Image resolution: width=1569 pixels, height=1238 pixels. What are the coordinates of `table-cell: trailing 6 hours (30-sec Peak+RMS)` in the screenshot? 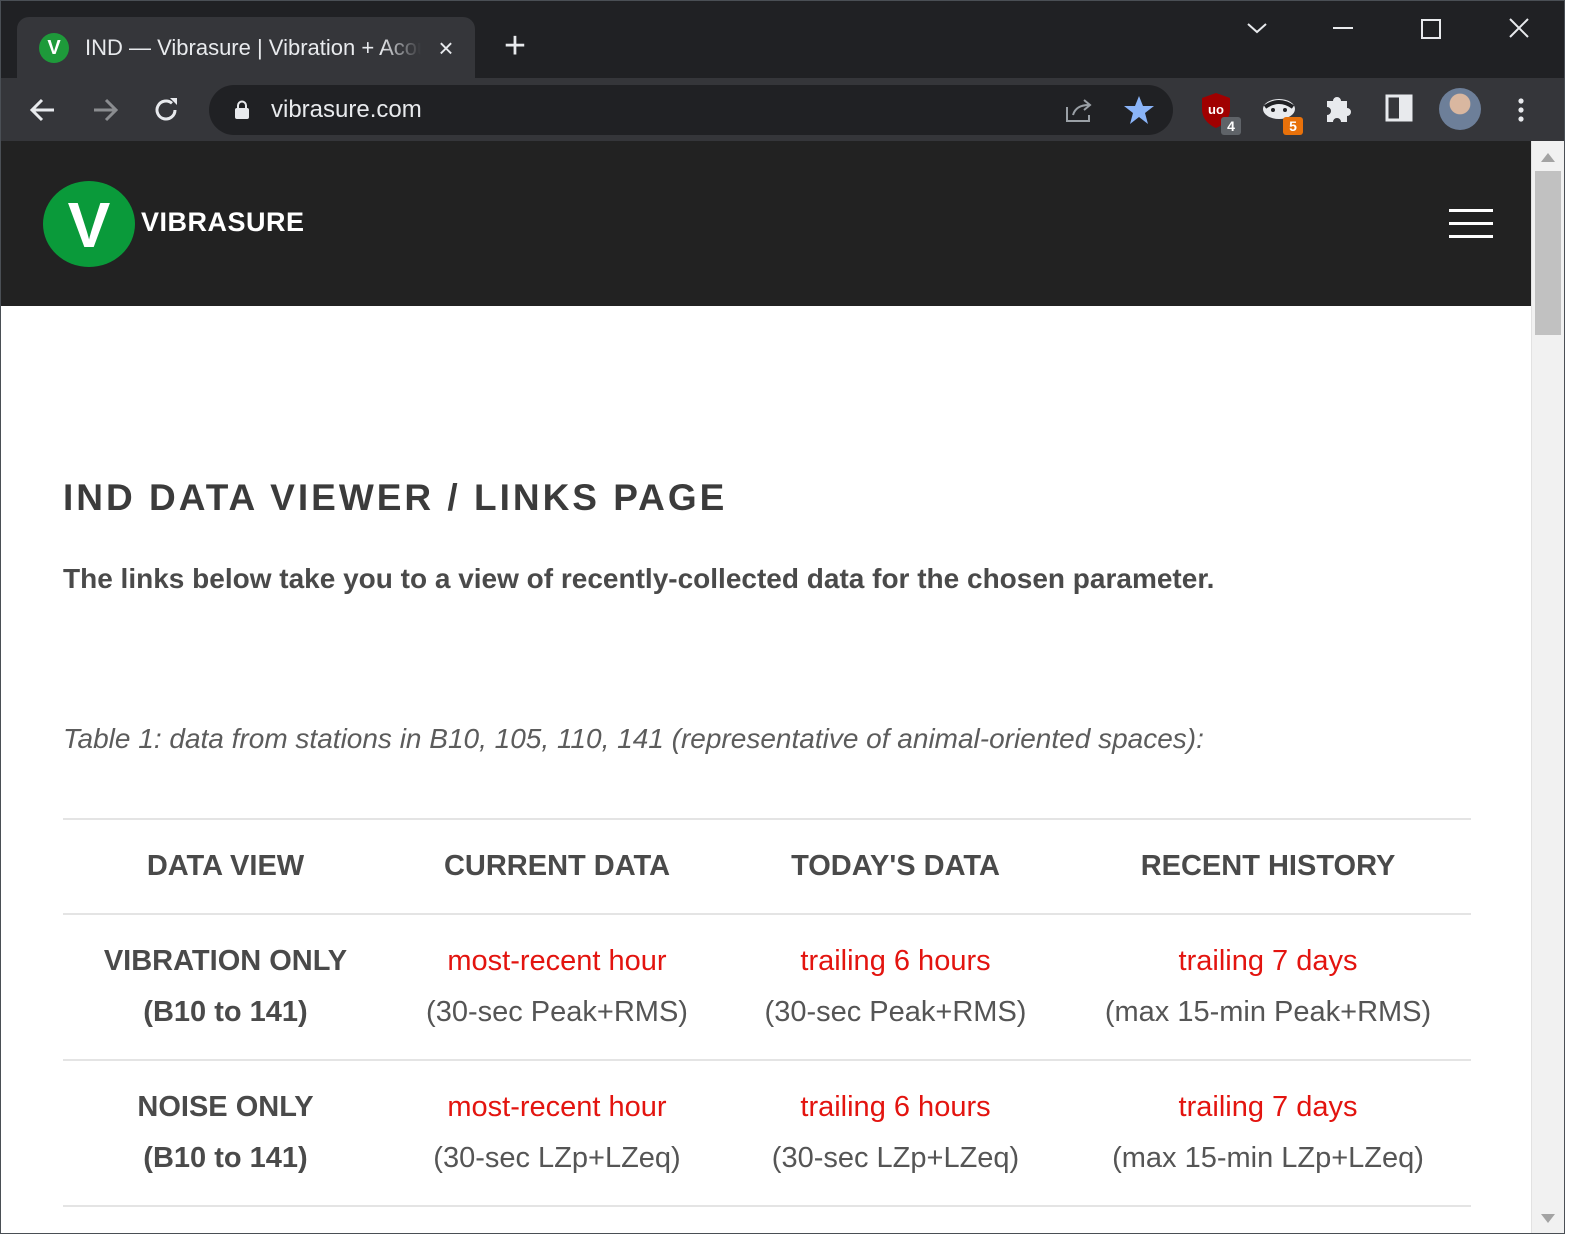 It's located at (895, 987).